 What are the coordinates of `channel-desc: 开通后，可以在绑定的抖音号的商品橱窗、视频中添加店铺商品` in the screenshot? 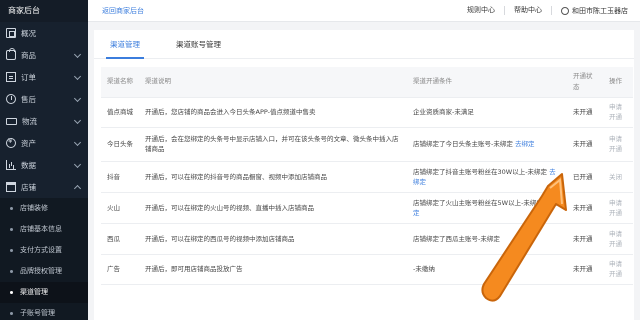 It's located at (273, 177).